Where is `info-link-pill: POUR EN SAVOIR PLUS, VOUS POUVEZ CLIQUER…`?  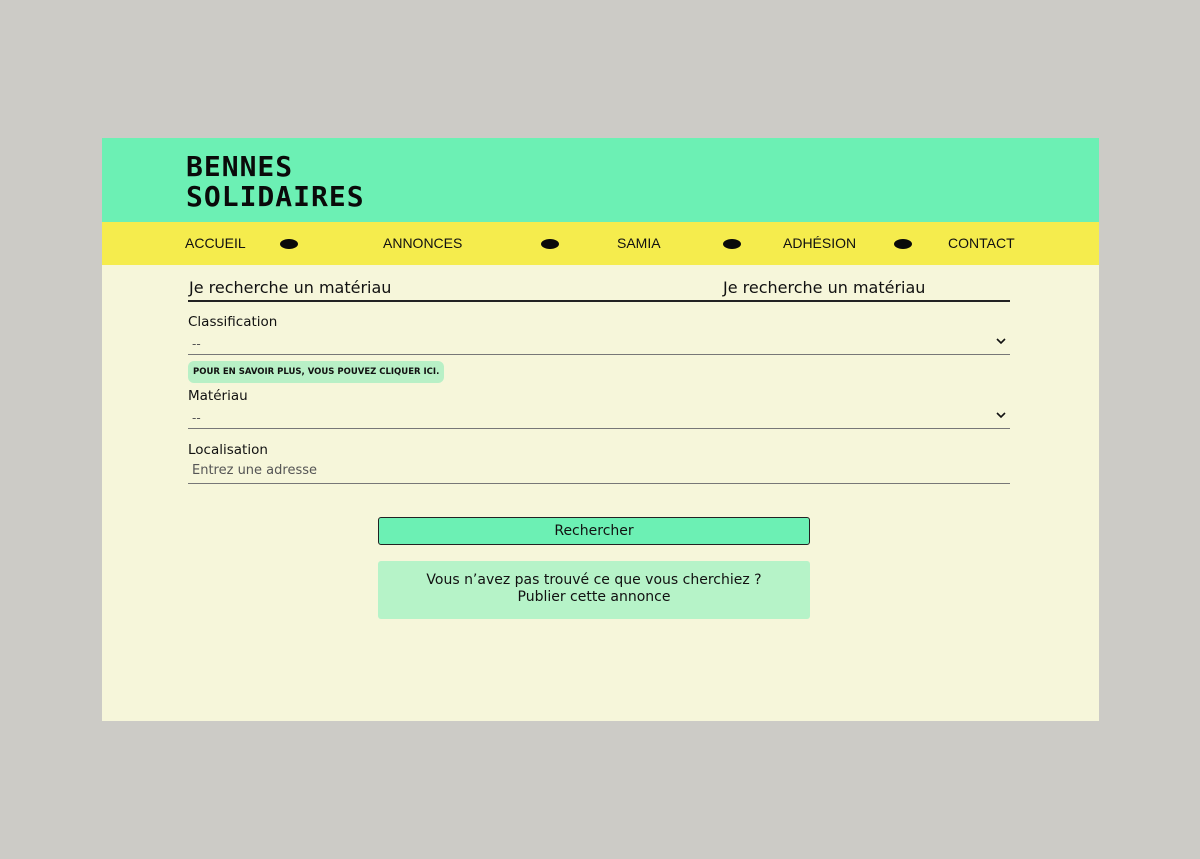
info-link-pill: POUR EN SAVOIR PLUS, VOUS POUVEZ CLIQUER… is located at coordinates (316, 372).